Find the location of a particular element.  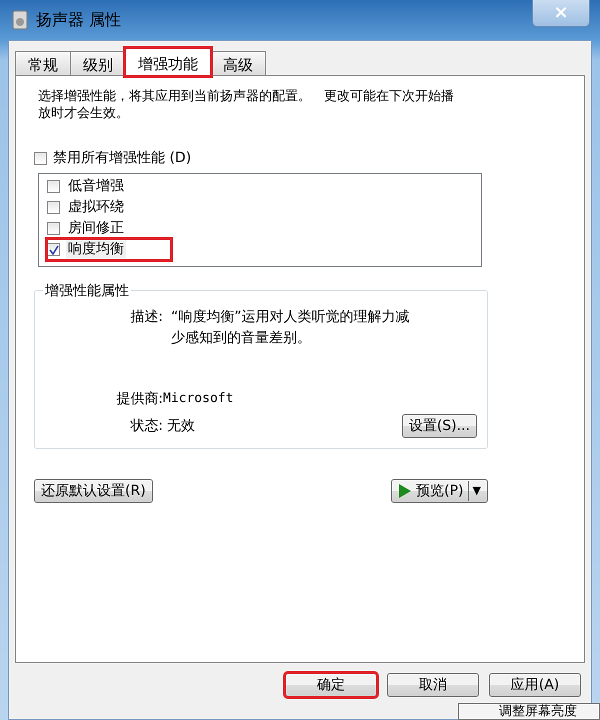

tab: 高级 is located at coordinates (238, 63).